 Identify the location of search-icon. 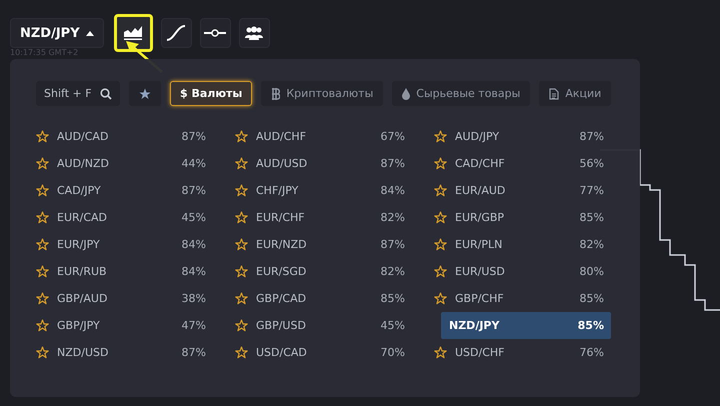
(106, 94).